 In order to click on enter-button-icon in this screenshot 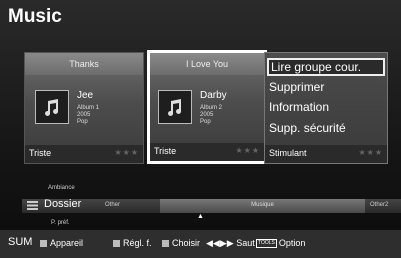, I will do `click(165, 244)`.